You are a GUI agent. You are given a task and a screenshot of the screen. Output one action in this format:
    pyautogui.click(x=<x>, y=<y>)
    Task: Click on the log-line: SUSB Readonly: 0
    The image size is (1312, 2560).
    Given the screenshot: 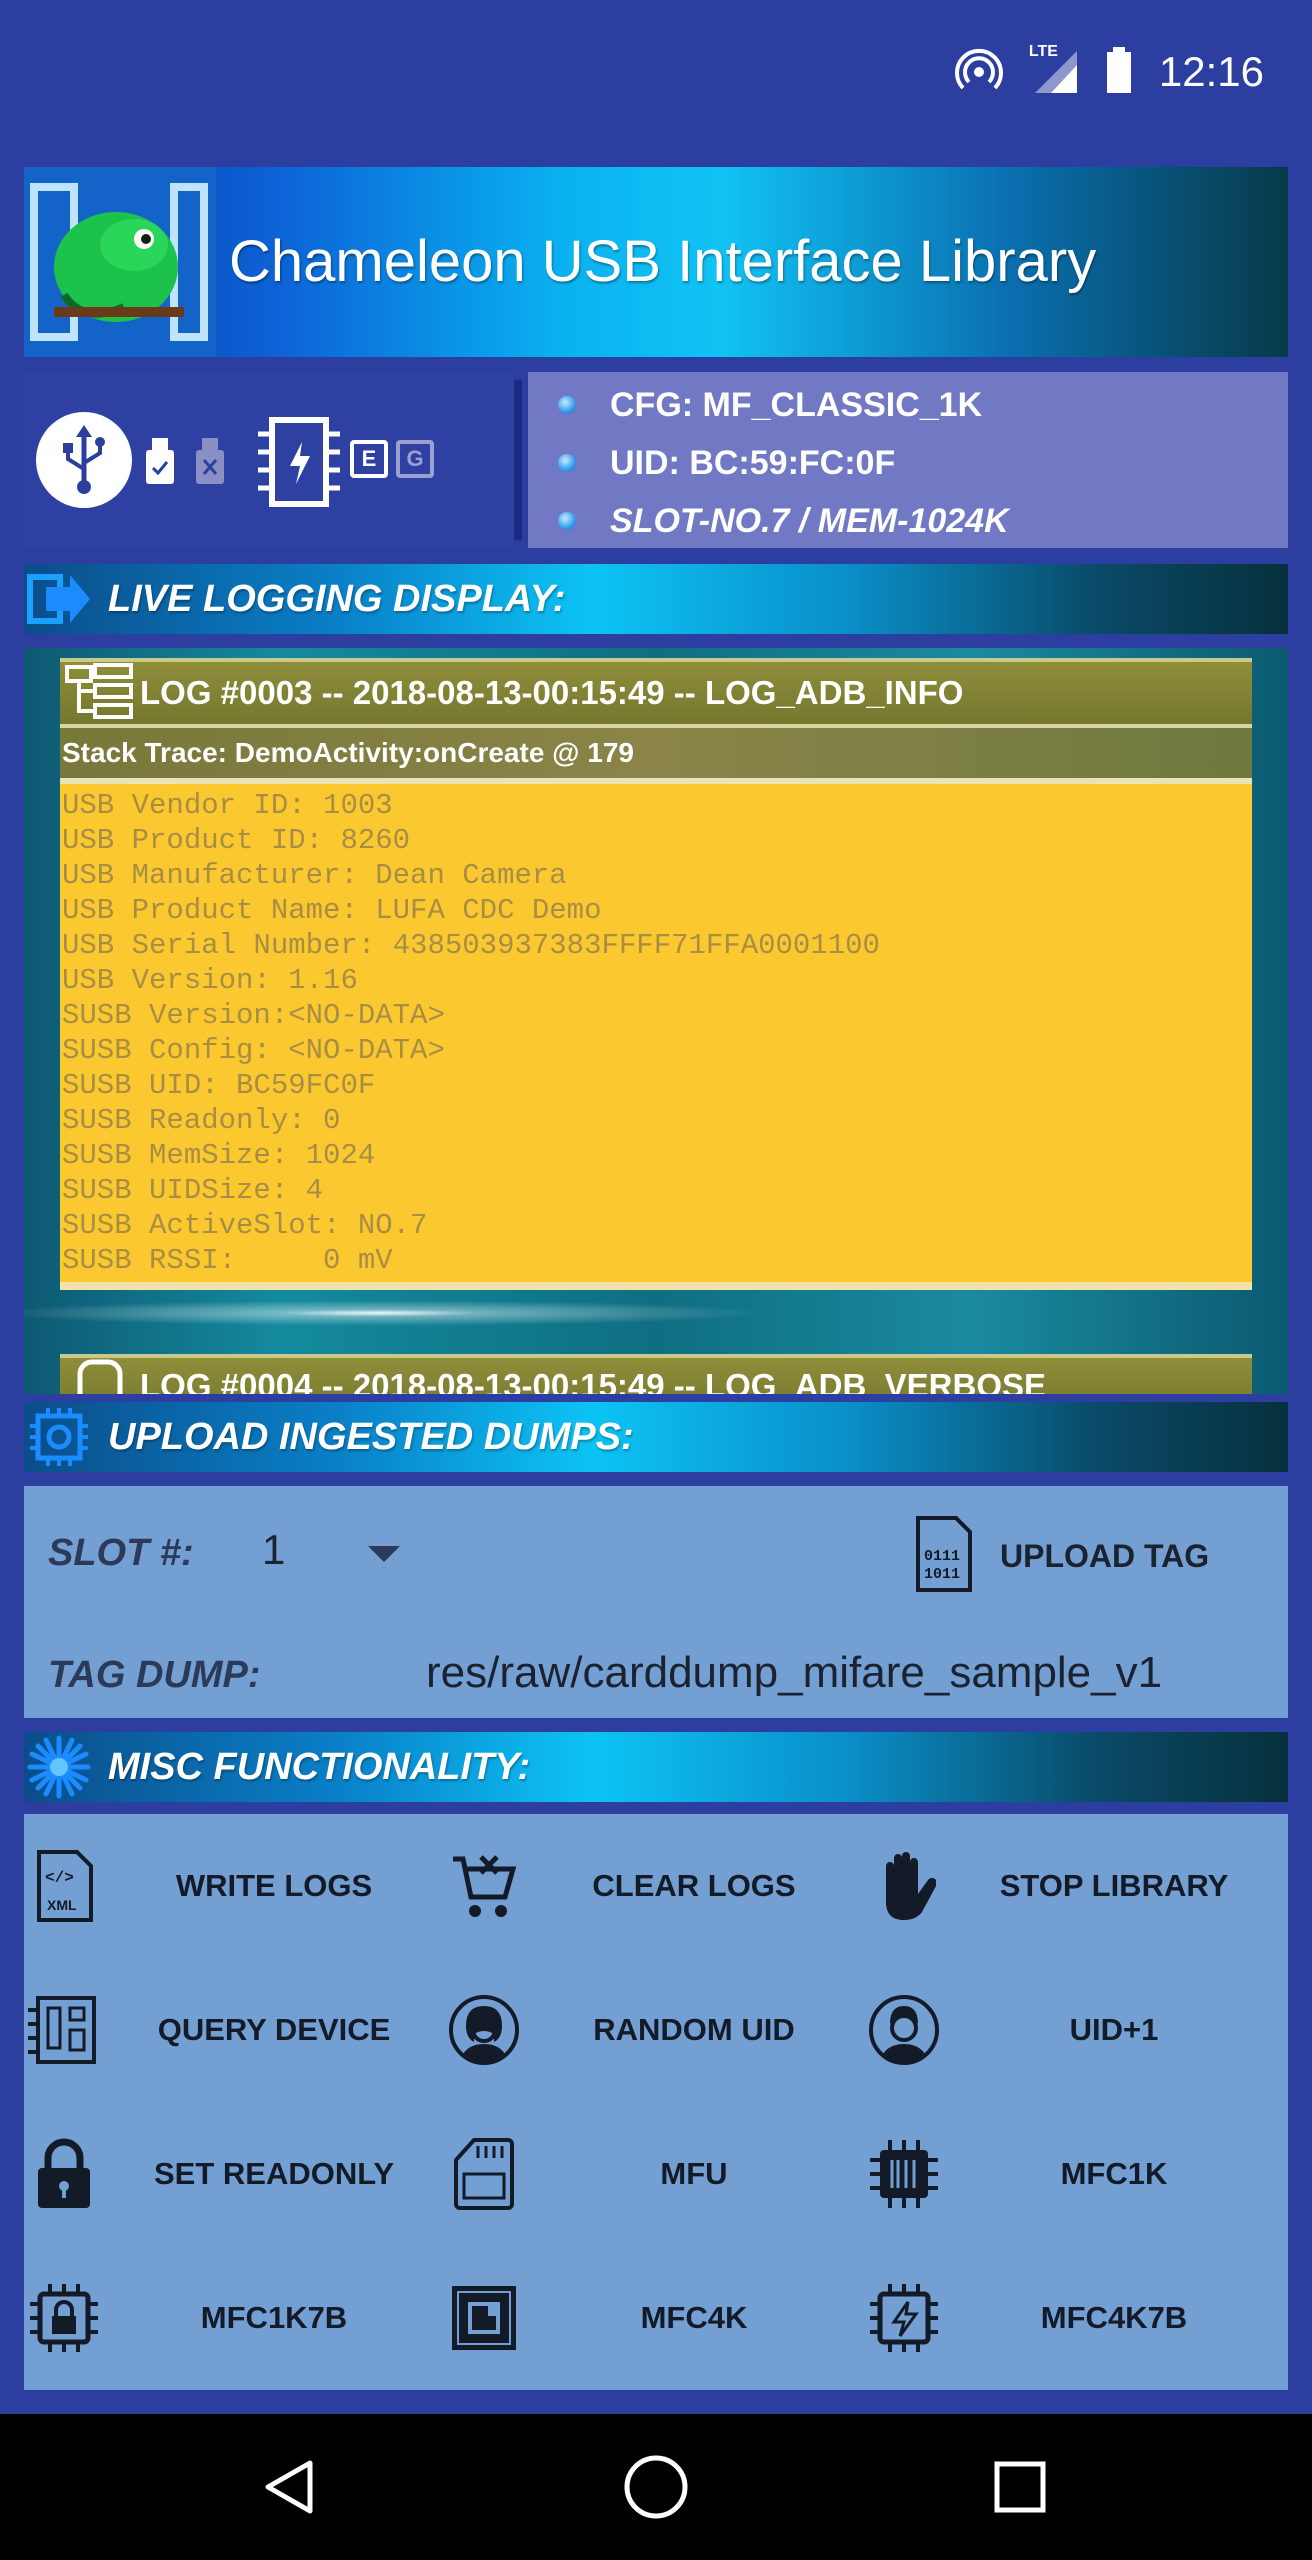 What is the action you would take?
    pyautogui.click(x=201, y=1120)
    